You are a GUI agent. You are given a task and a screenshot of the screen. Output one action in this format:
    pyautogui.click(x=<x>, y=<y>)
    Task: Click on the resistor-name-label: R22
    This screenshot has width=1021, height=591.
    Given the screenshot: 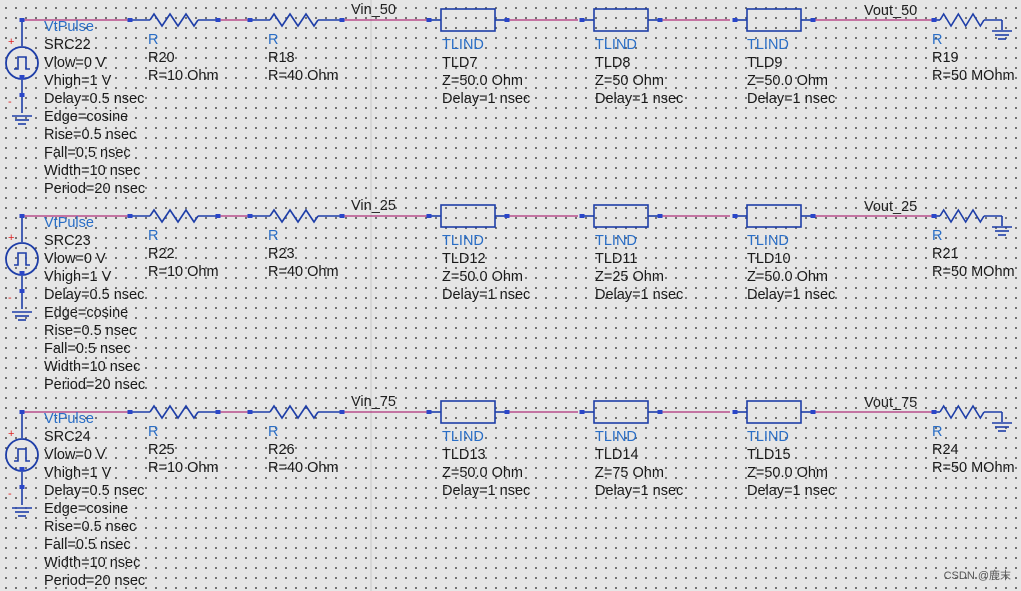 What is the action you would take?
    pyautogui.click(x=161, y=254)
    